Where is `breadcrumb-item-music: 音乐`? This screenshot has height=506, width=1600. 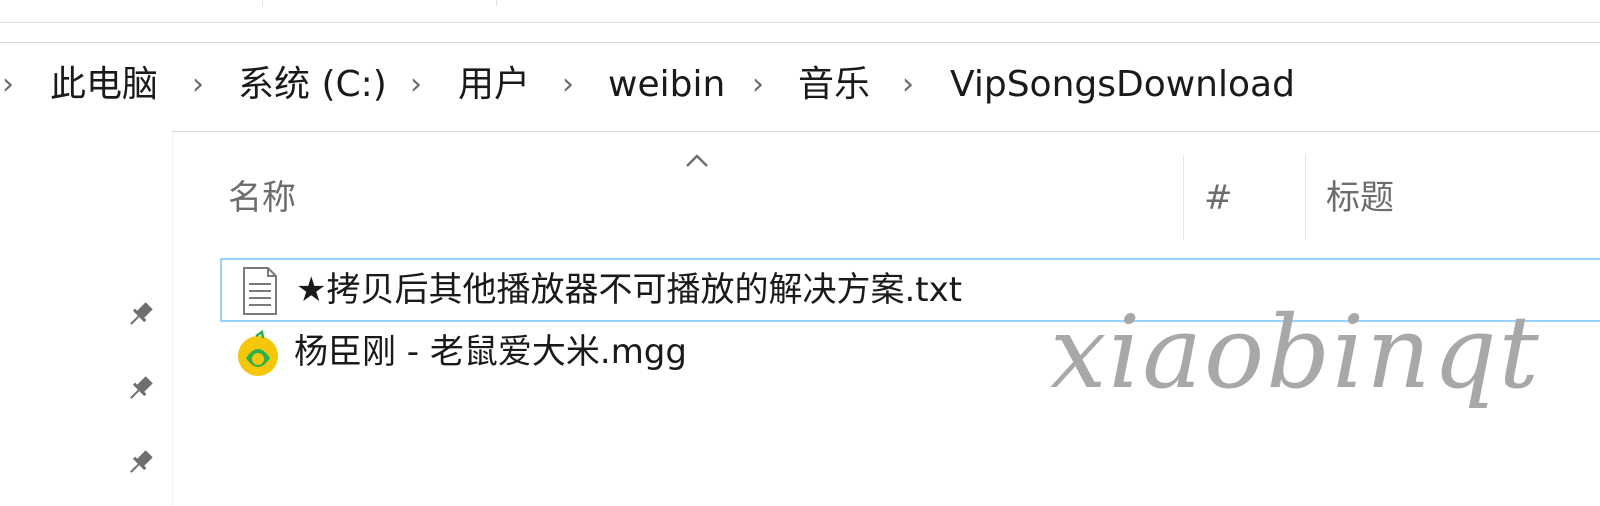
breadcrumb-item-music: 音乐 is located at coordinates (834, 85).